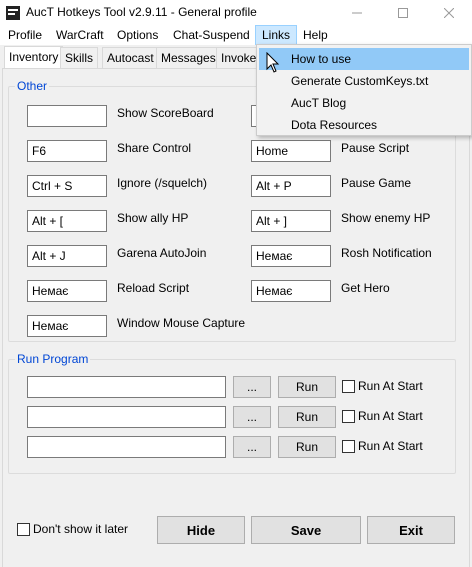 The height and width of the screenshot is (567, 472). What do you see at coordinates (130, 58) in the screenshot?
I see `tab-autocast: Autocast` at bounding box center [130, 58].